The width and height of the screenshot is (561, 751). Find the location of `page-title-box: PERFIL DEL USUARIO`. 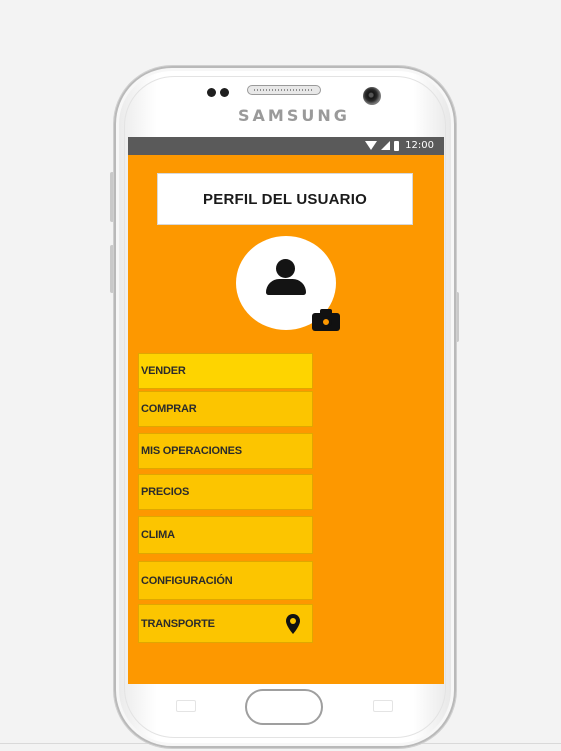

page-title-box: PERFIL DEL USUARIO is located at coordinates (285, 199).